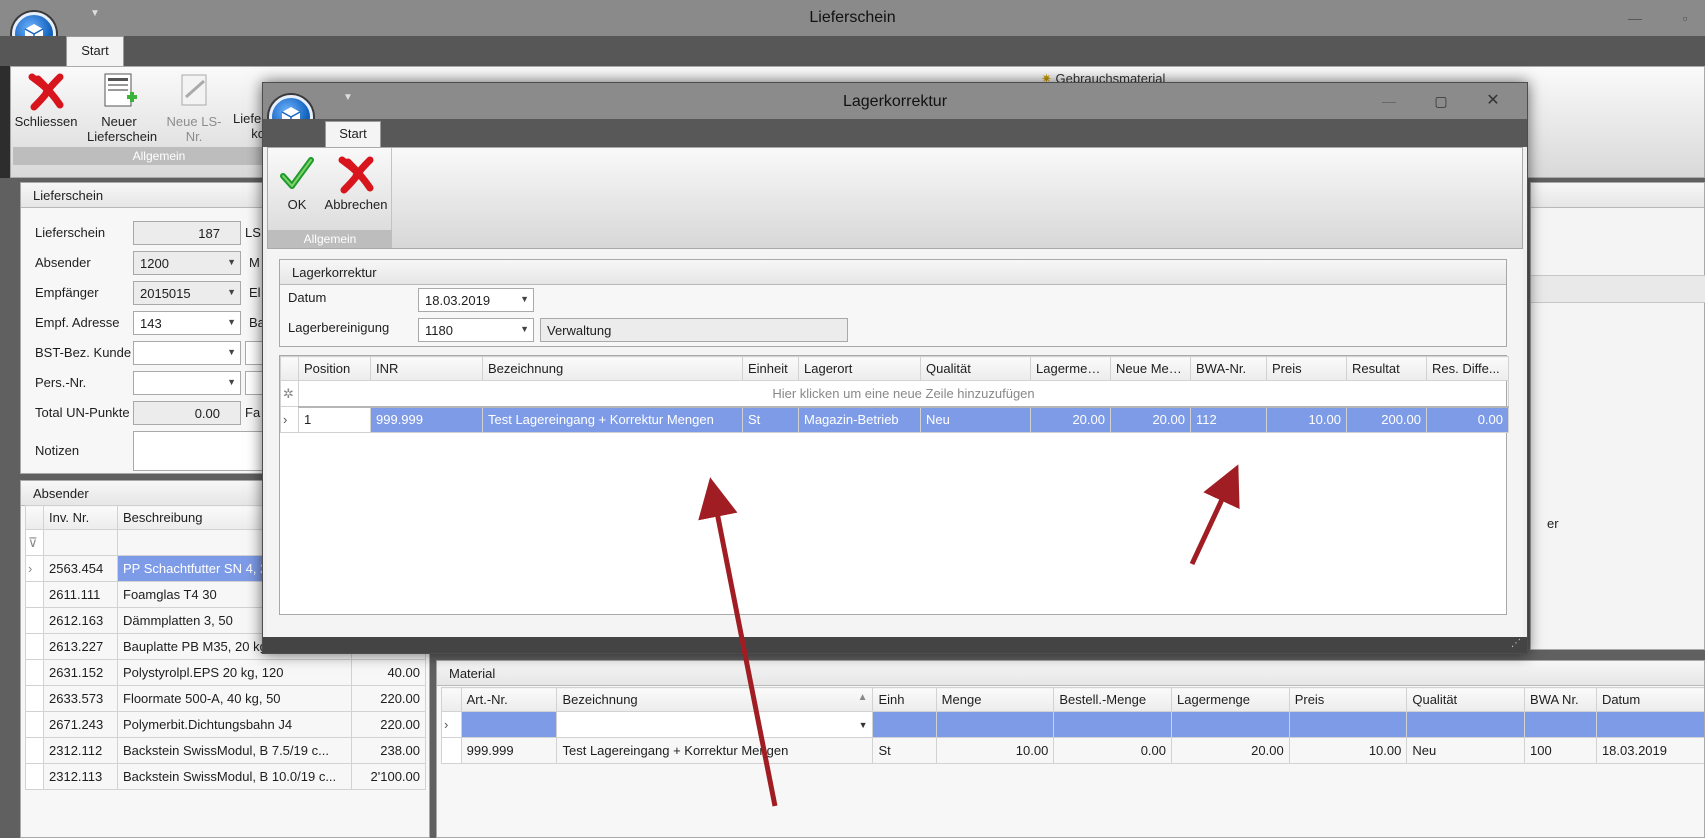 The image size is (1705, 838). What do you see at coordinates (738, 642) in the screenshot?
I see `arrow-to-bezeichnung` at bounding box center [738, 642].